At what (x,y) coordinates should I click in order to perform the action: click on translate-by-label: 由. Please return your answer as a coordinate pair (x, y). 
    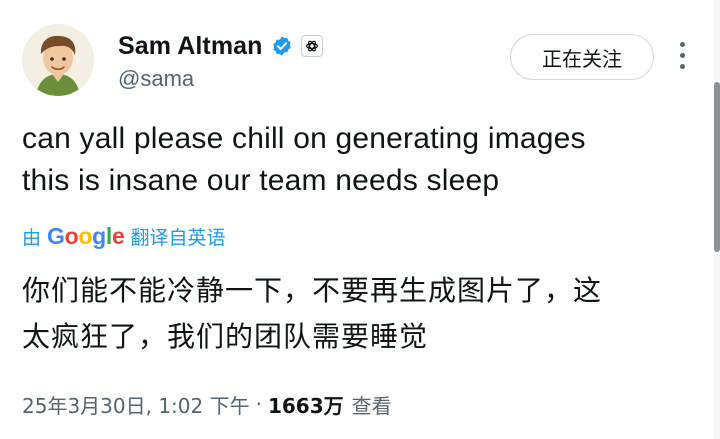
    Looking at the image, I should click on (32, 237).